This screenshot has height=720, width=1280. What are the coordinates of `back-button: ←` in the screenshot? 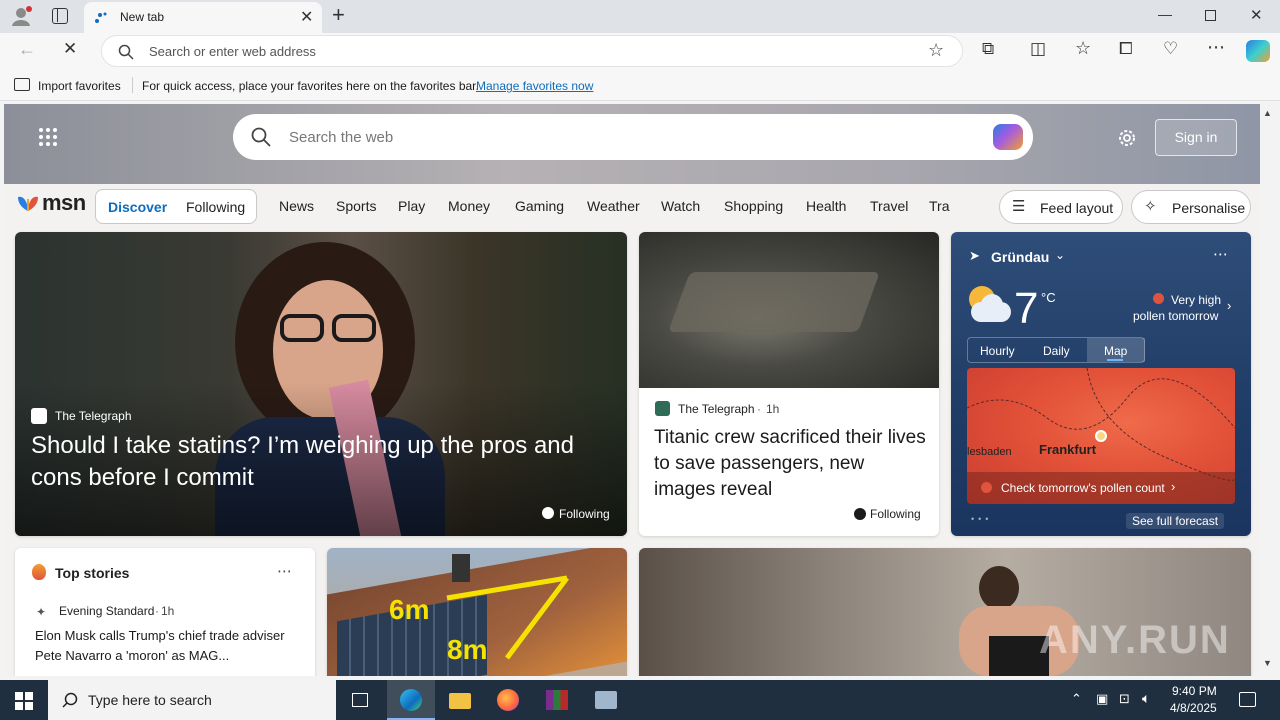 It's located at (27, 49).